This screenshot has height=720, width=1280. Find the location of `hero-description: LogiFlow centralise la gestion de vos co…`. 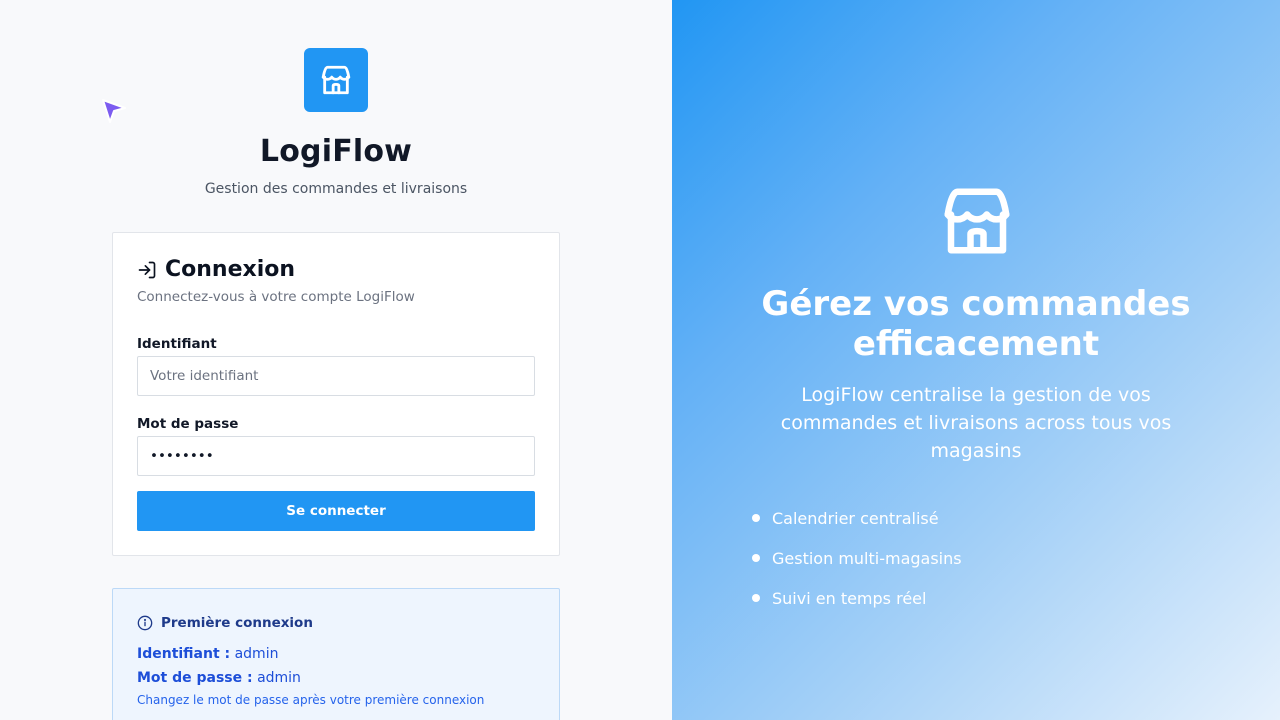

hero-description: LogiFlow centralise la gestion de vos co… is located at coordinates (976, 423).